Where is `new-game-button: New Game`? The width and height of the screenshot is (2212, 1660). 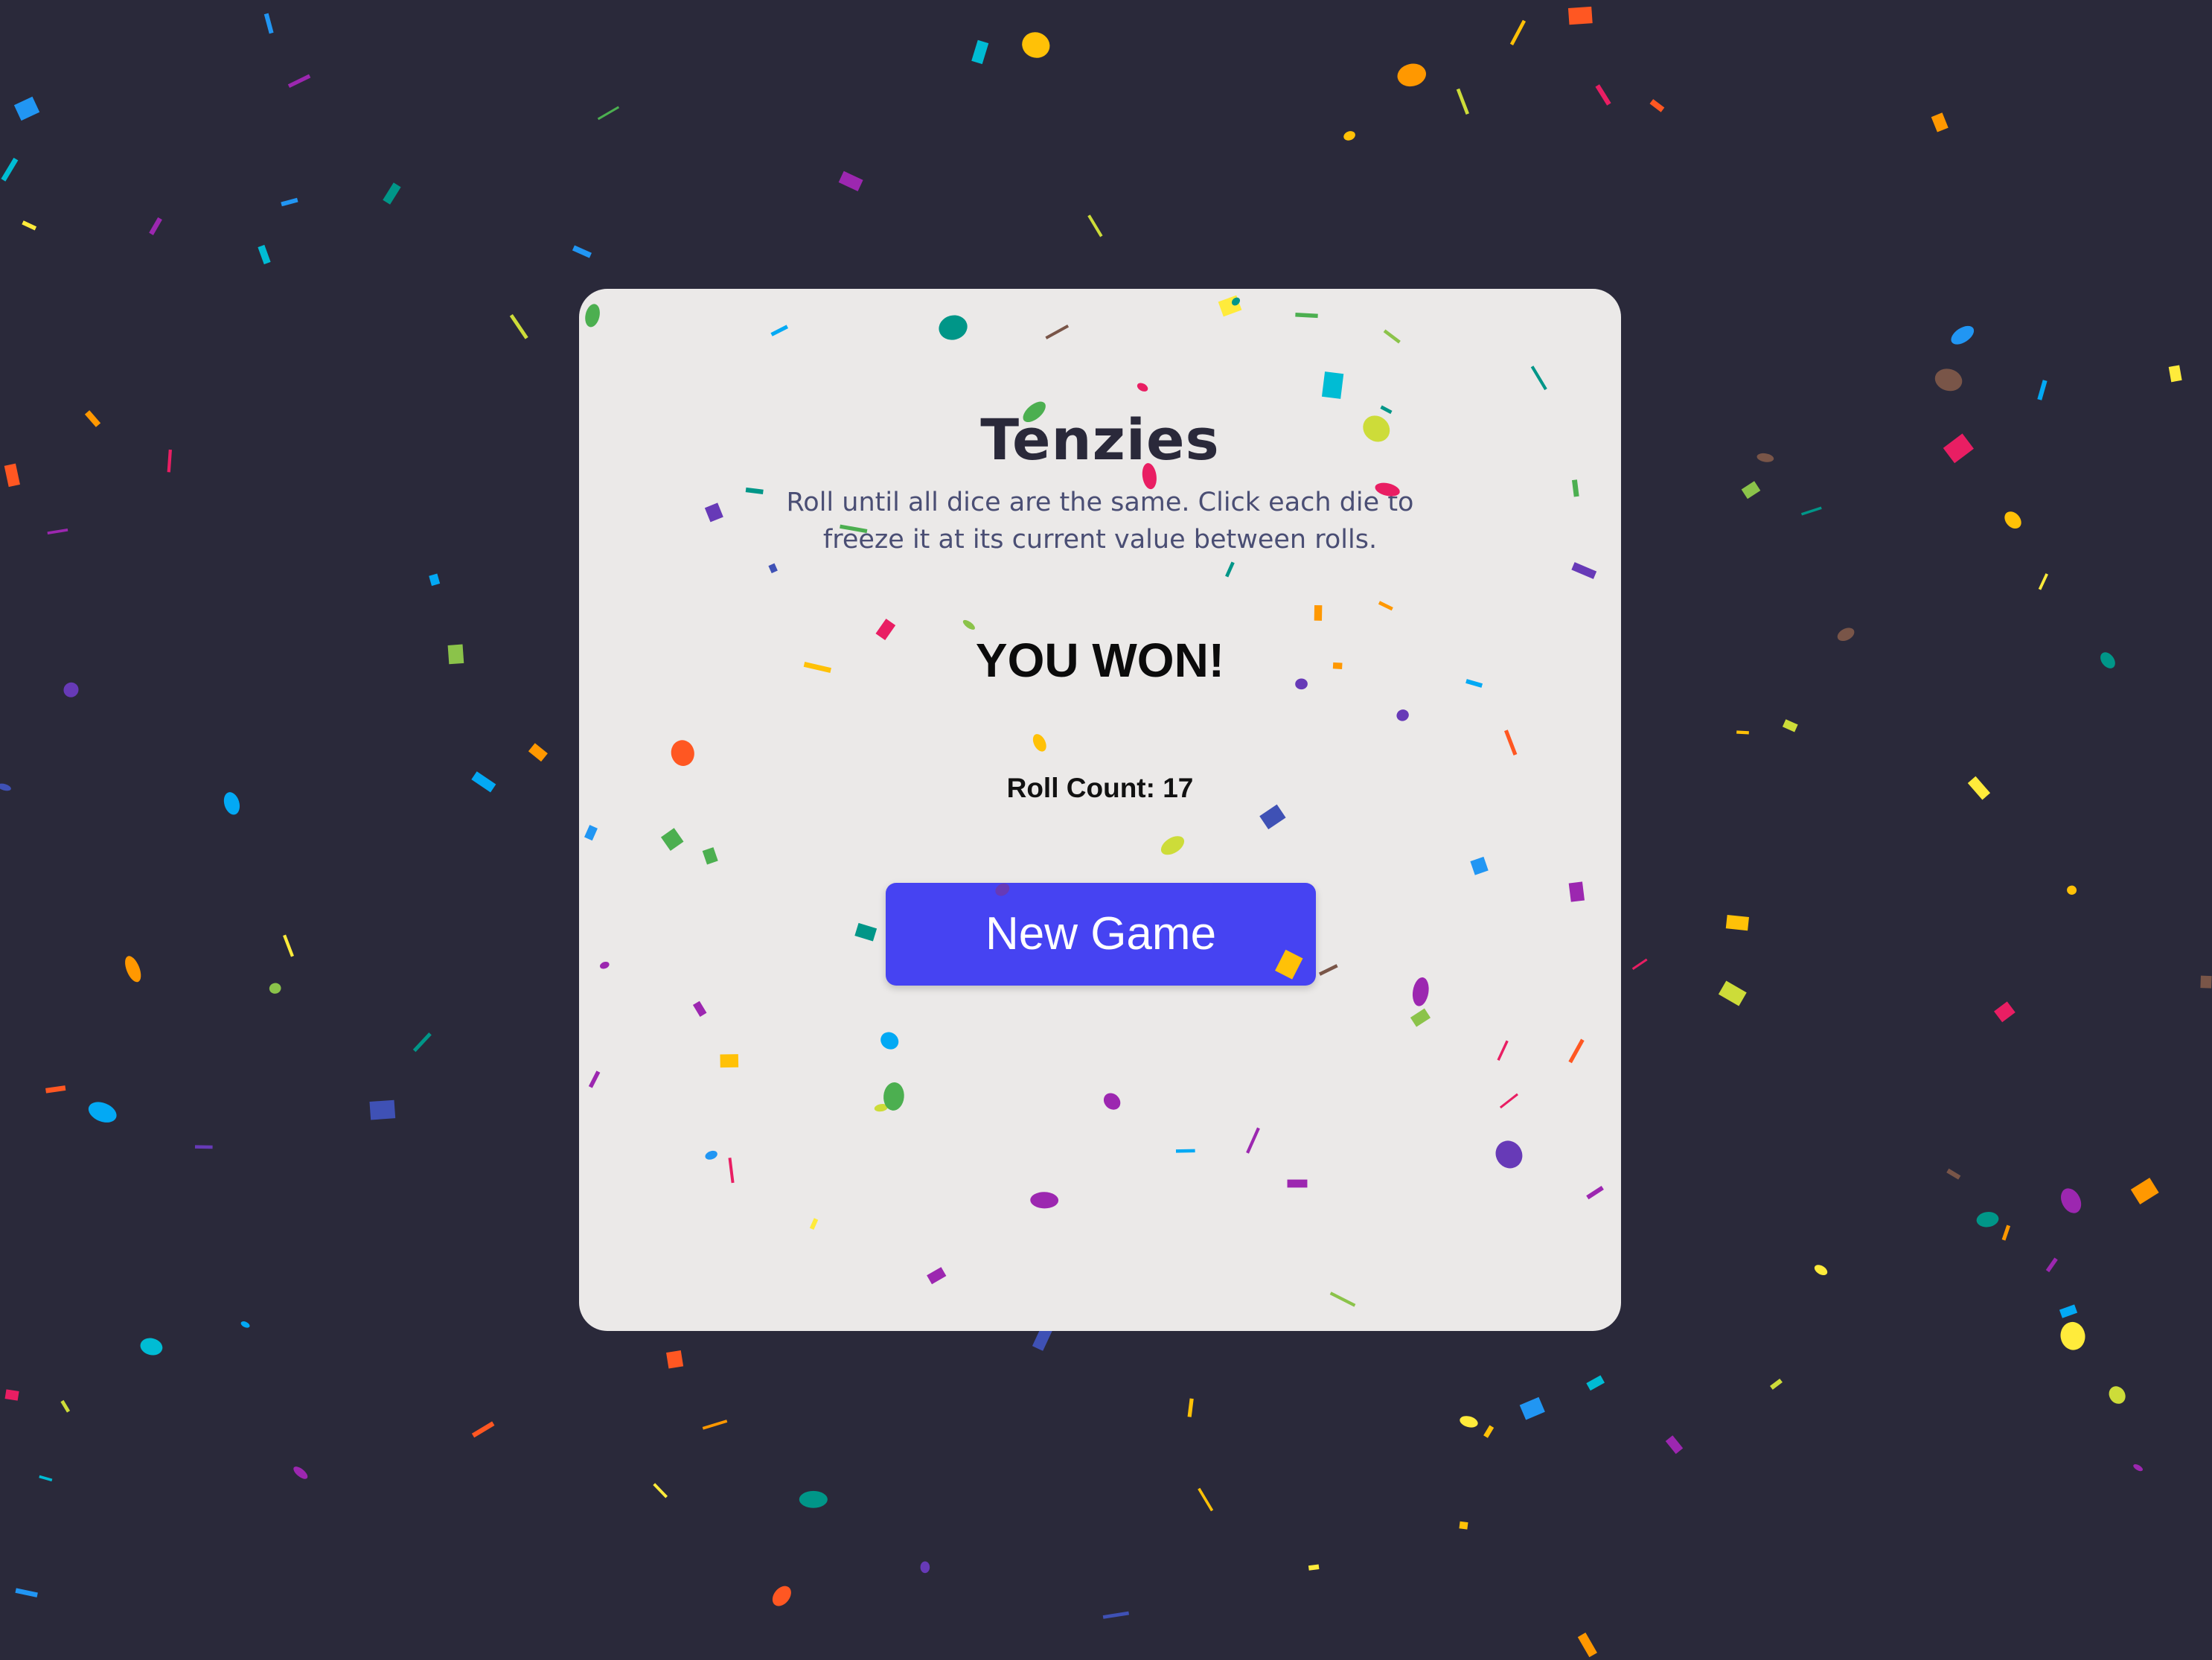
new-game-button: New Game is located at coordinates (1101, 935).